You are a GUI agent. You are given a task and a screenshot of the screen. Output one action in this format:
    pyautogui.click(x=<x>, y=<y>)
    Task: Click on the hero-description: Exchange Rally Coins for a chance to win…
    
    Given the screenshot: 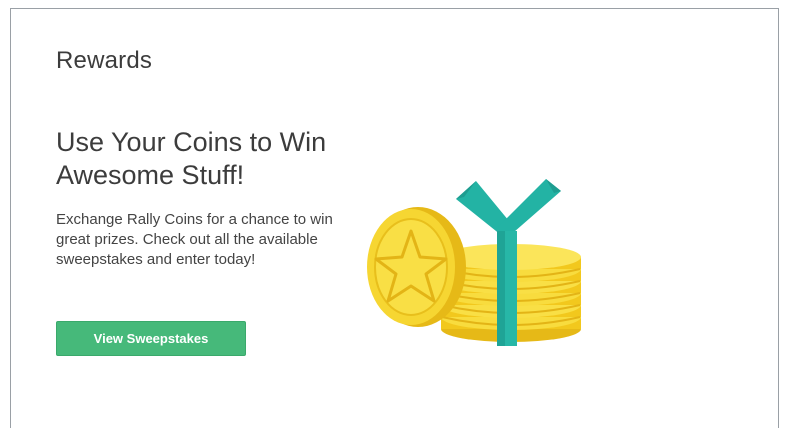 What is the action you would take?
    pyautogui.click(x=194, y=239)
    